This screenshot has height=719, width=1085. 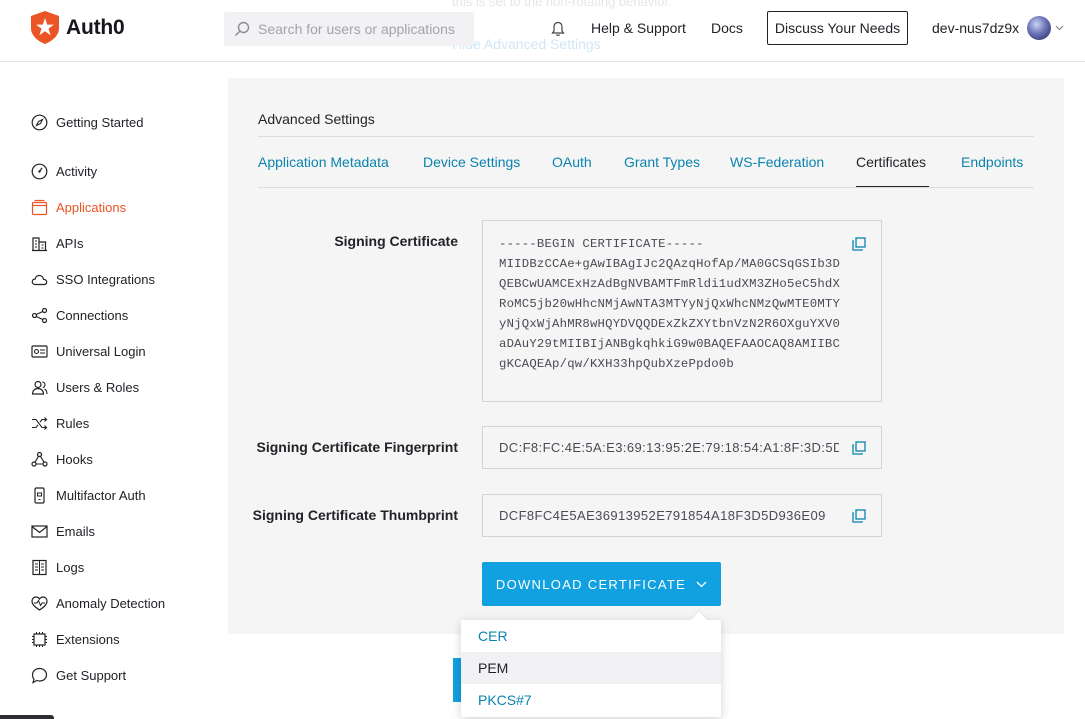 I want to click on sidebar-item-activity: Activity, so click(x=63, y=171).